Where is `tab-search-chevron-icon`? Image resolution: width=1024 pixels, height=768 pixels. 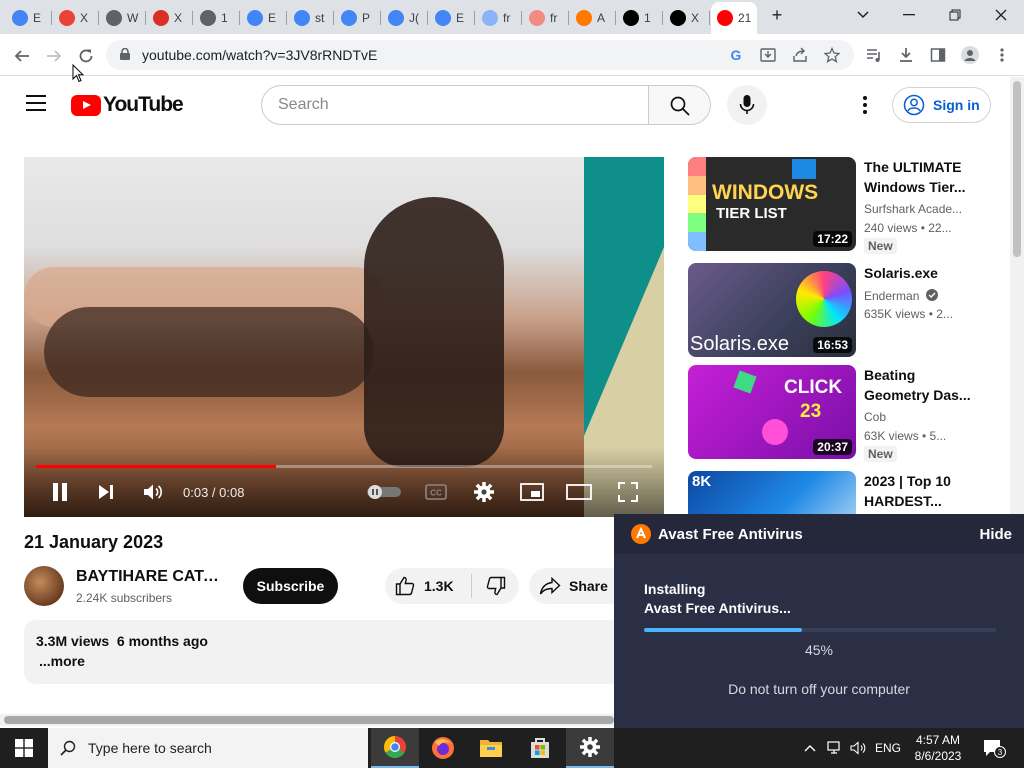 tab-search-chevron-icon is located at coordinates (863, 15).